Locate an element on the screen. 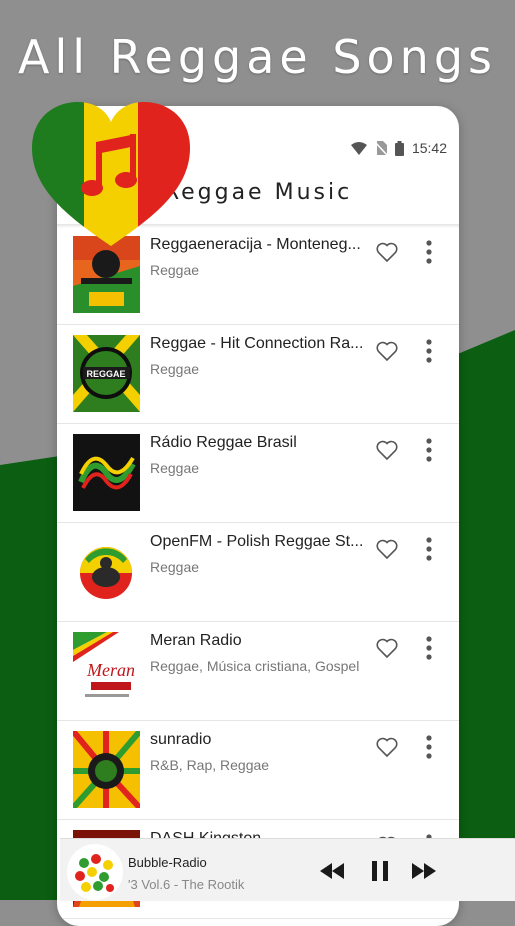 This screenshot has width=515, height=926. list-item: OpenFM - Polish Reggae St... Reggae is located at coordinates (258, 572).